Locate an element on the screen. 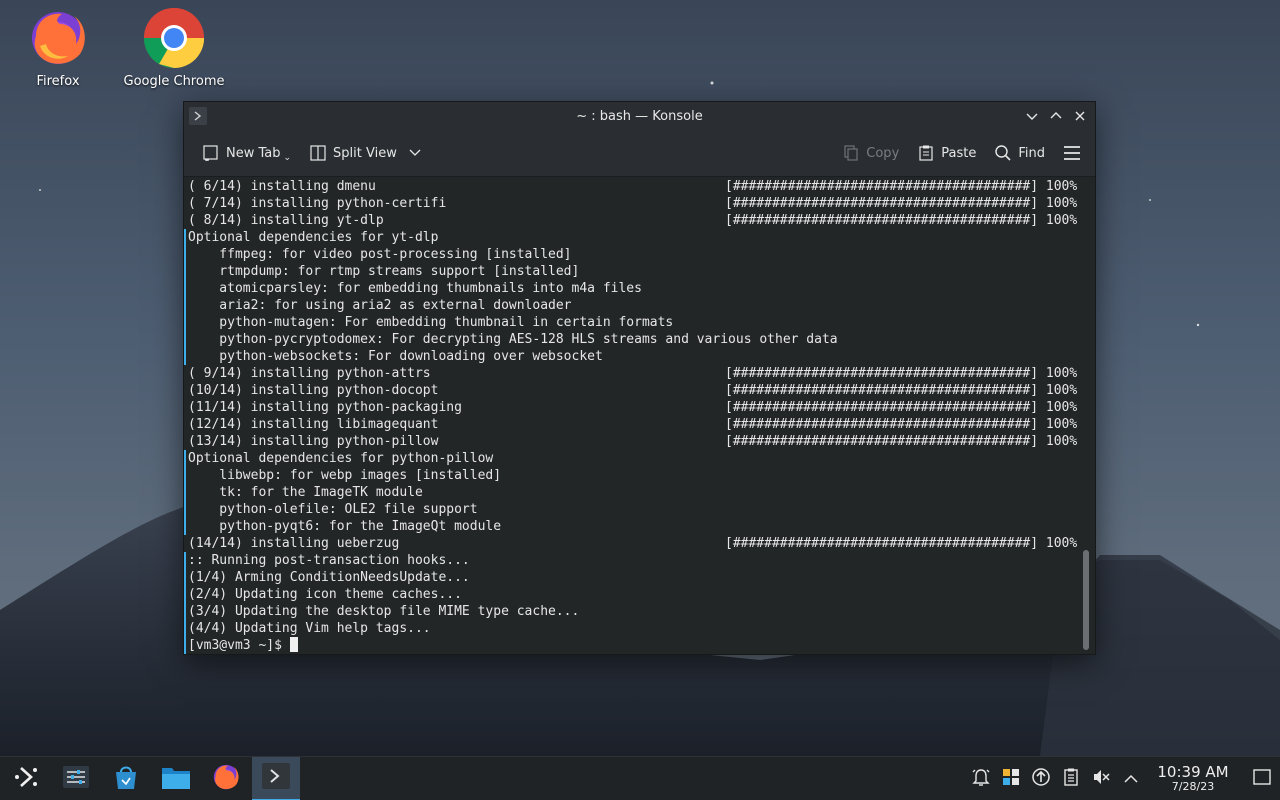 The width and height of the screenshot is (1280, 800). discover-store-icon is located at coordinates (126, 779).